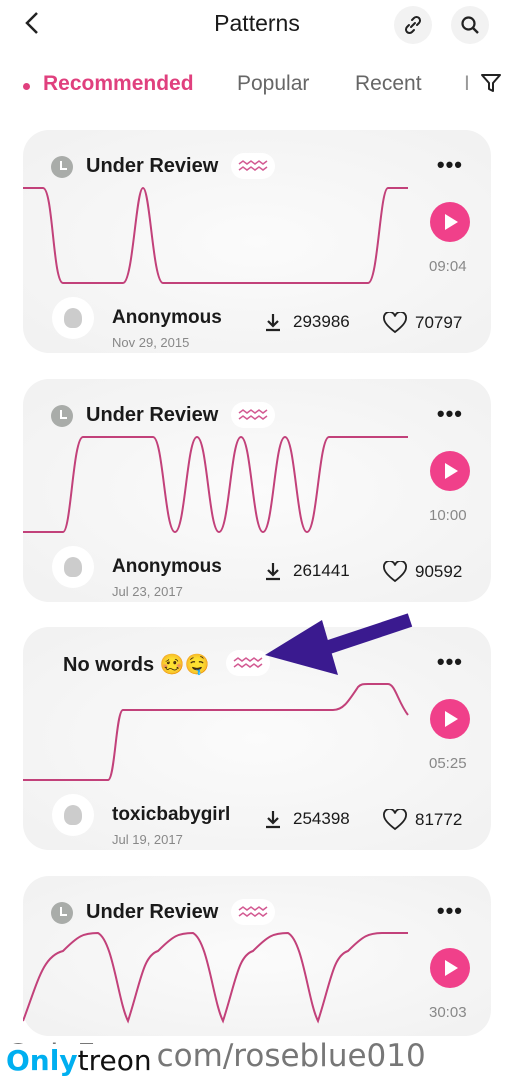  I want to click on link-button, so click(413, 25).